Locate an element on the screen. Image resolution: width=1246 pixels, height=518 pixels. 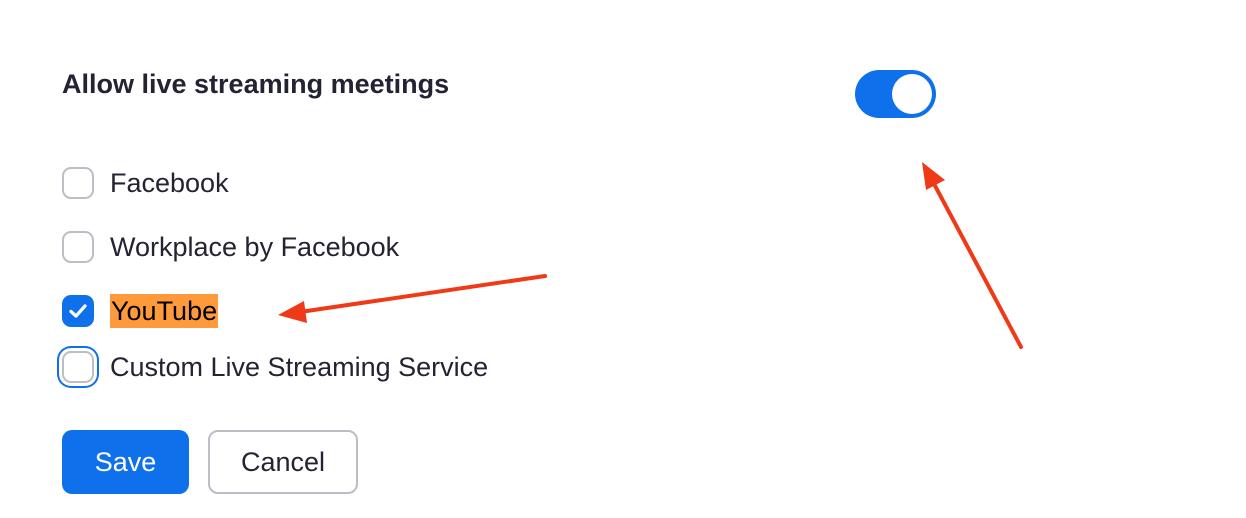
save-button: Save is located at coordinates (125, 462).